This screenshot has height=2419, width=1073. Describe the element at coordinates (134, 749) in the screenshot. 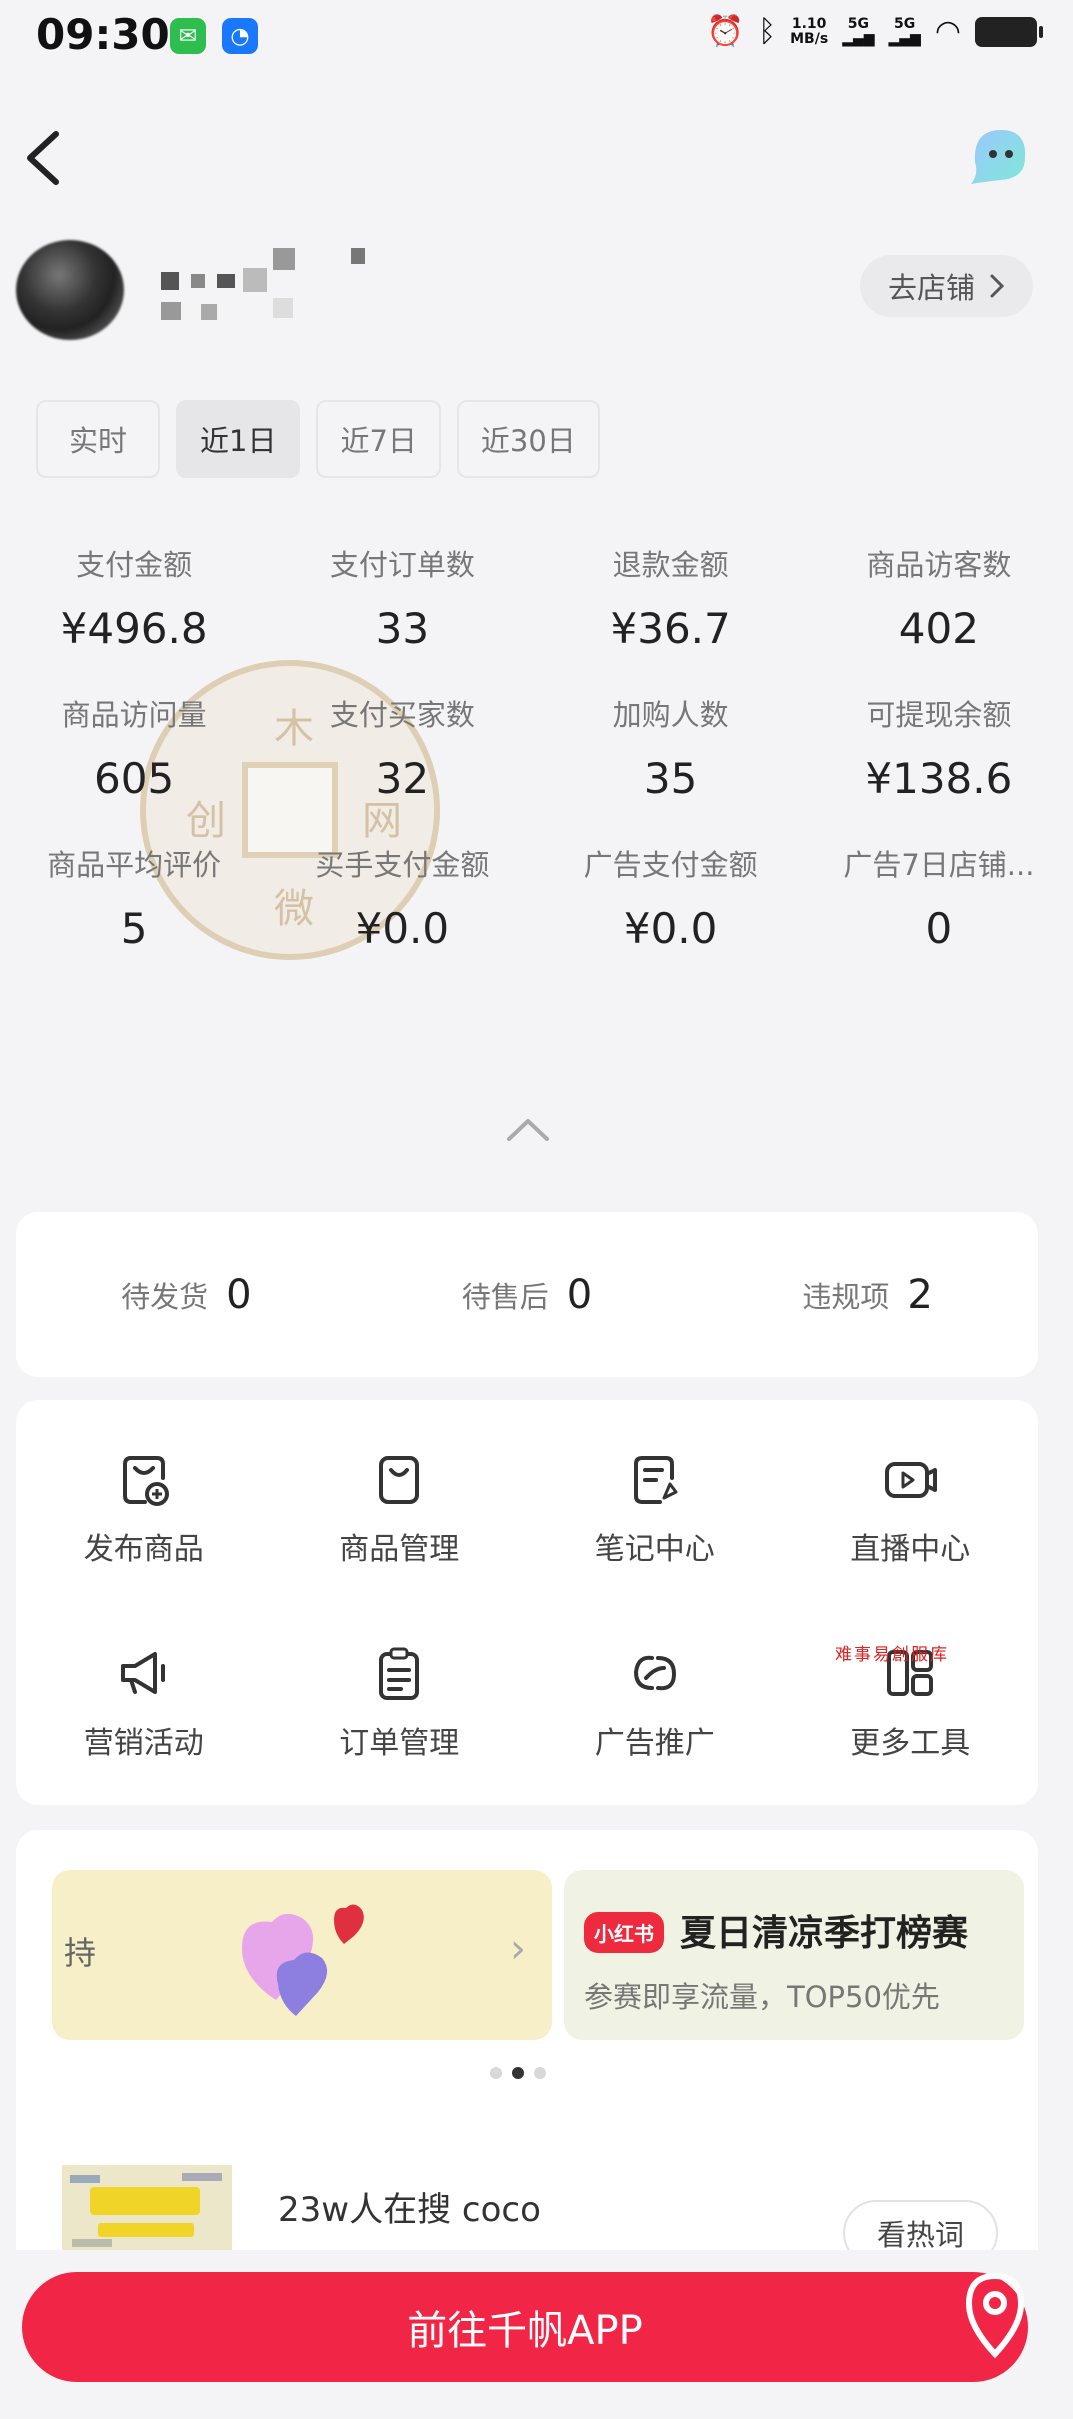

I see `metric-product-views: 商品访问量 605` at that location.